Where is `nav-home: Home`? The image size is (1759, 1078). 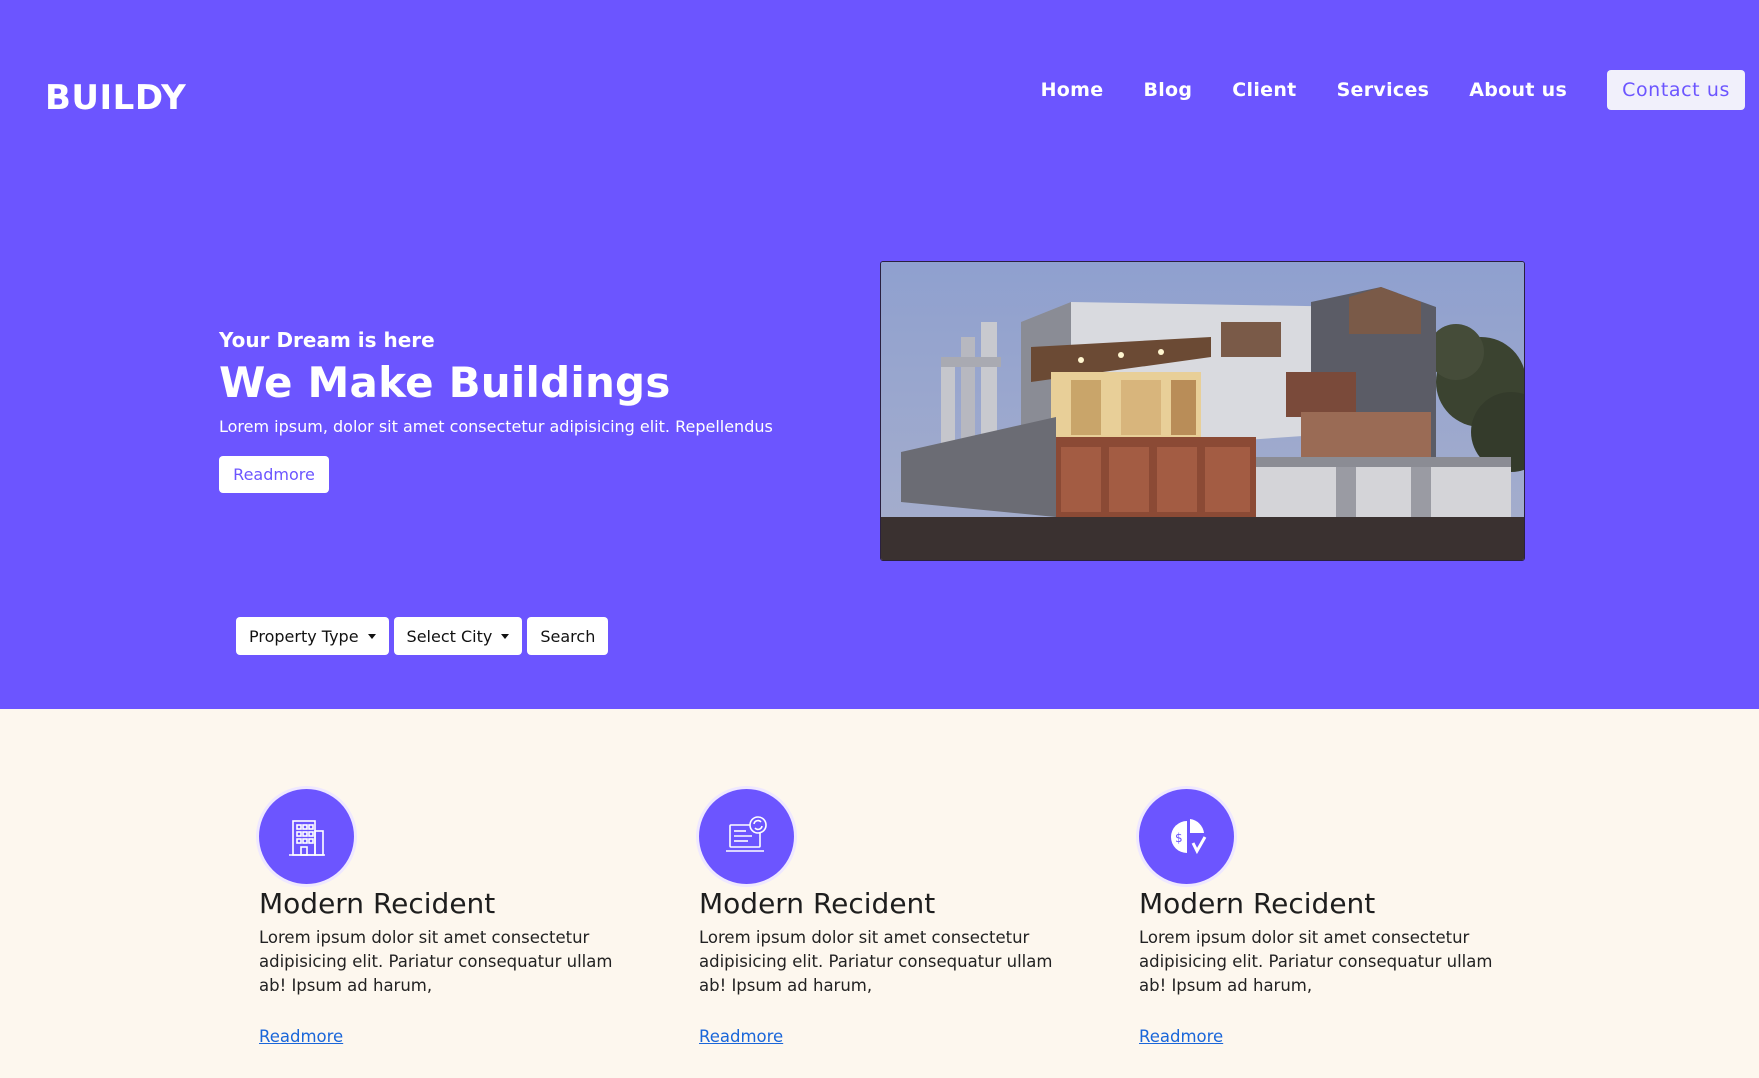
nav-home: Home is located at coordinates (1072, 90).